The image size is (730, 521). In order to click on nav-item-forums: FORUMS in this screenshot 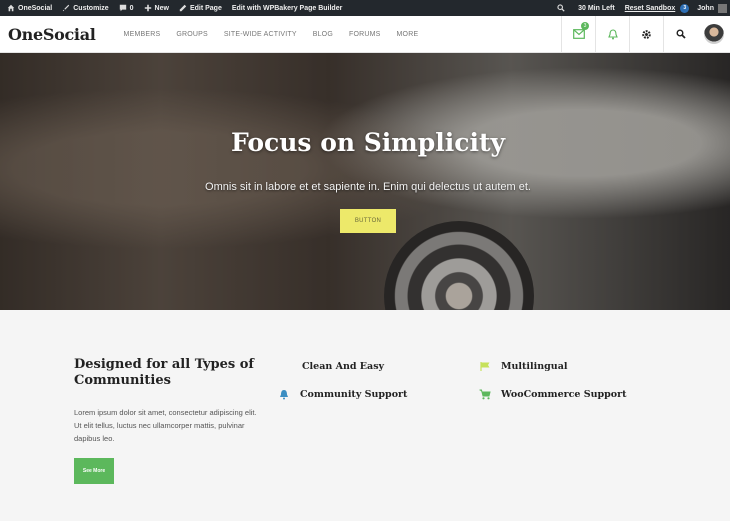, I will do `click(365, 34)`.